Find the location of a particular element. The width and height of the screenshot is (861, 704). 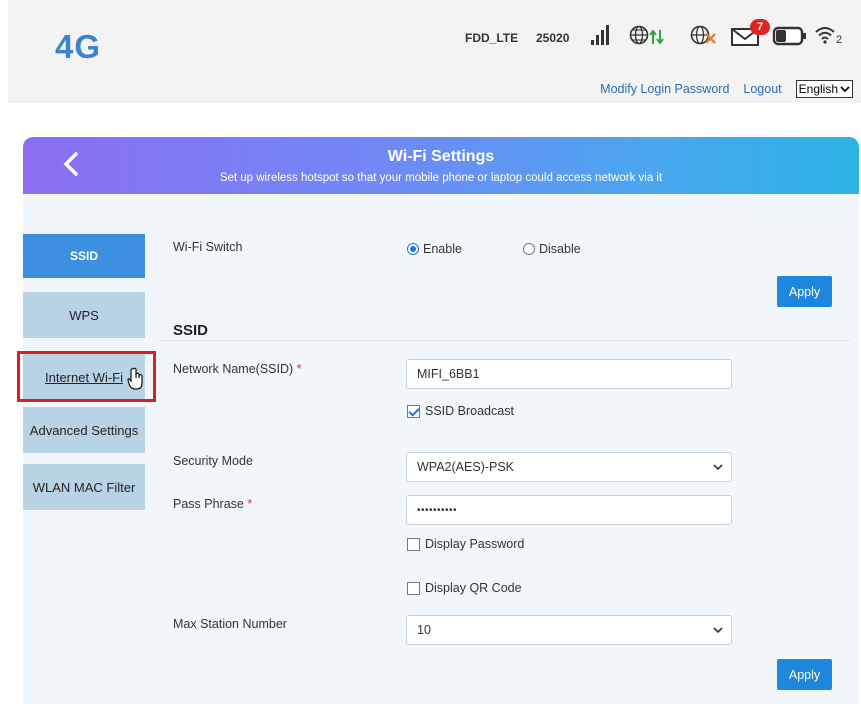

max-station-value: 10 is located at coordinates (424, 630).